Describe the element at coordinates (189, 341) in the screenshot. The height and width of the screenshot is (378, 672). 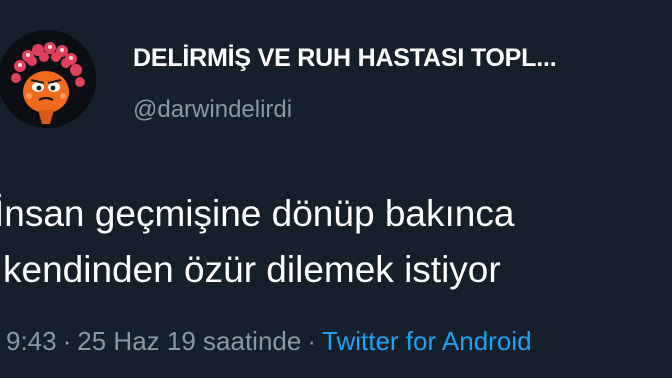
I see `tweet-date: 25 Haz 19 saatinde` at that location.